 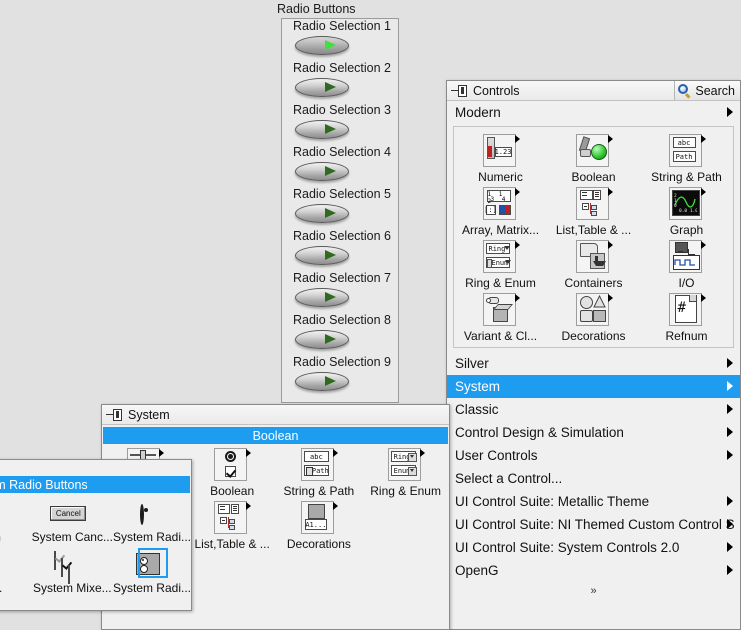 I want to click on palette-item: 2 1 0 0.0 1.0 Graph, so click(x=686, y=211).